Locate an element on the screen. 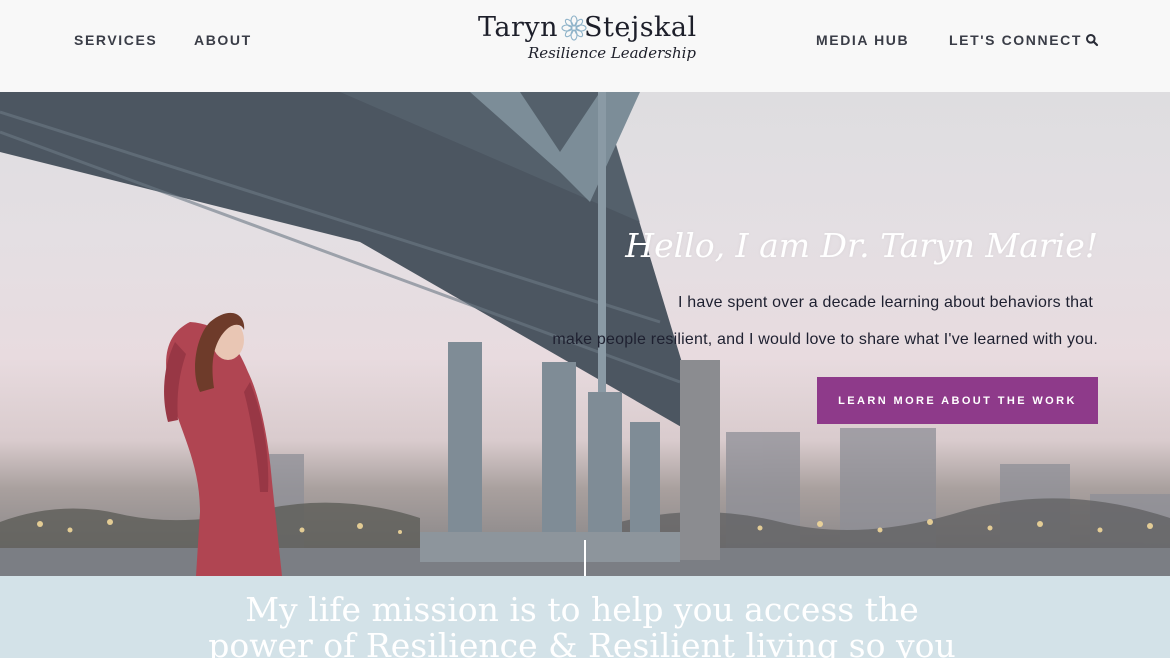 This screenshot has height=658, width=1170. scroll-indicator-line is located at coordinates (585, 558).